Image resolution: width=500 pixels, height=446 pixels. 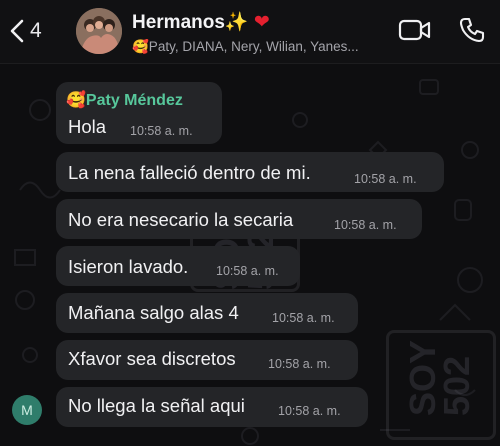 What do you see at coordinates (181, 219) in the screenshot?
I see `message-text: No era nesecario la secaria` at bounding box center [181, 219].